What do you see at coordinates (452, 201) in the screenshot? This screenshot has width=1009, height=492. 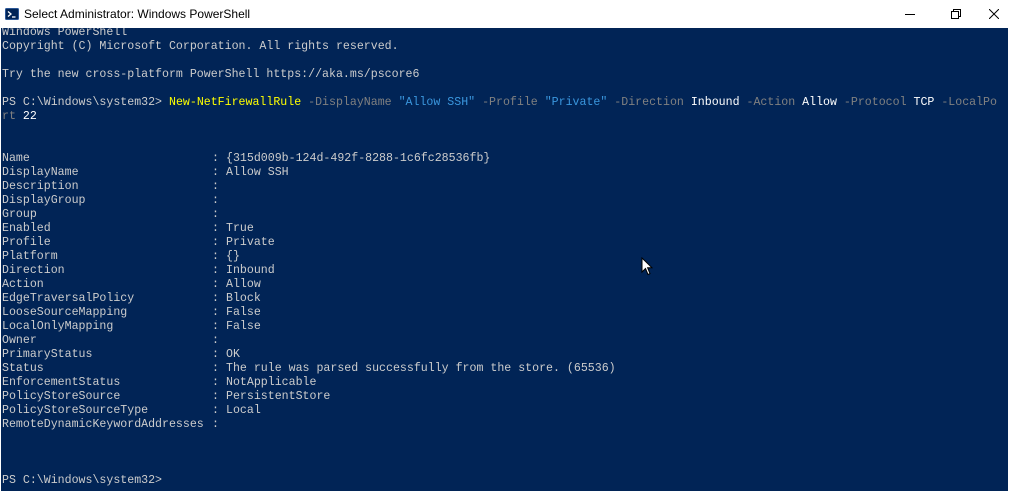 I see `property-row: DisplayGroup:` at bounding box center [452, 201].